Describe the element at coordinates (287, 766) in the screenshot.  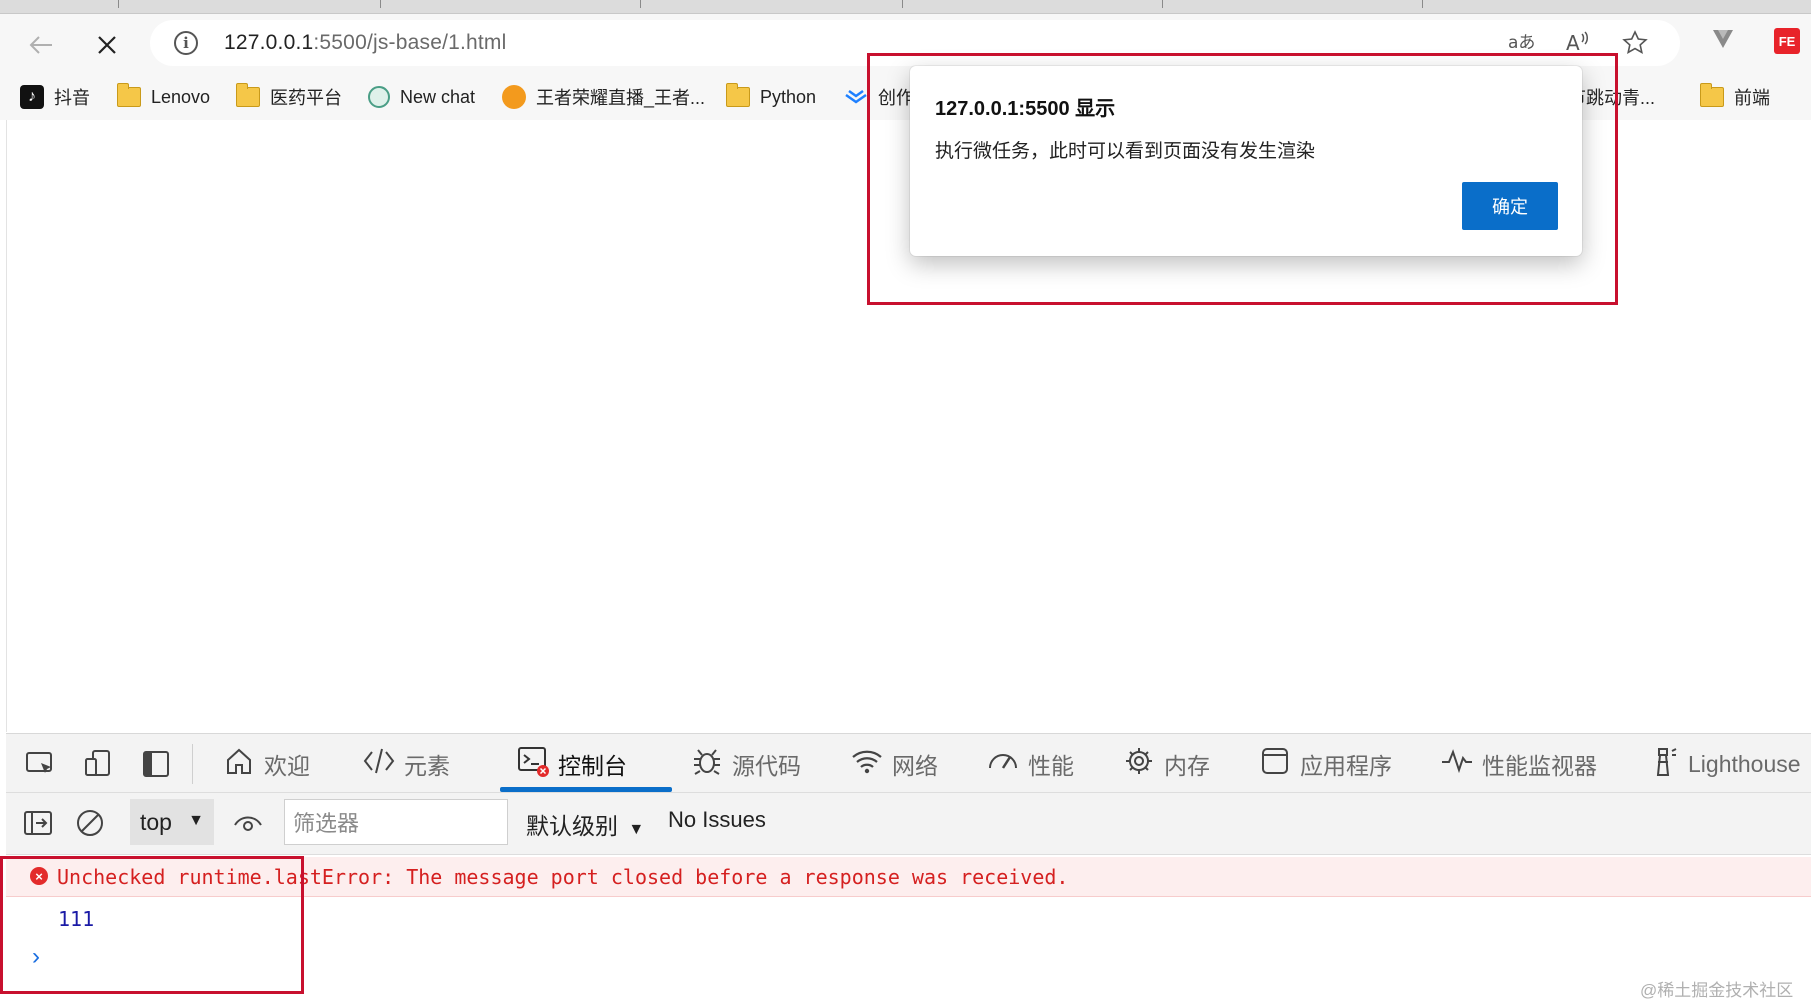
I see `tab-label: 欢迎` at that location.